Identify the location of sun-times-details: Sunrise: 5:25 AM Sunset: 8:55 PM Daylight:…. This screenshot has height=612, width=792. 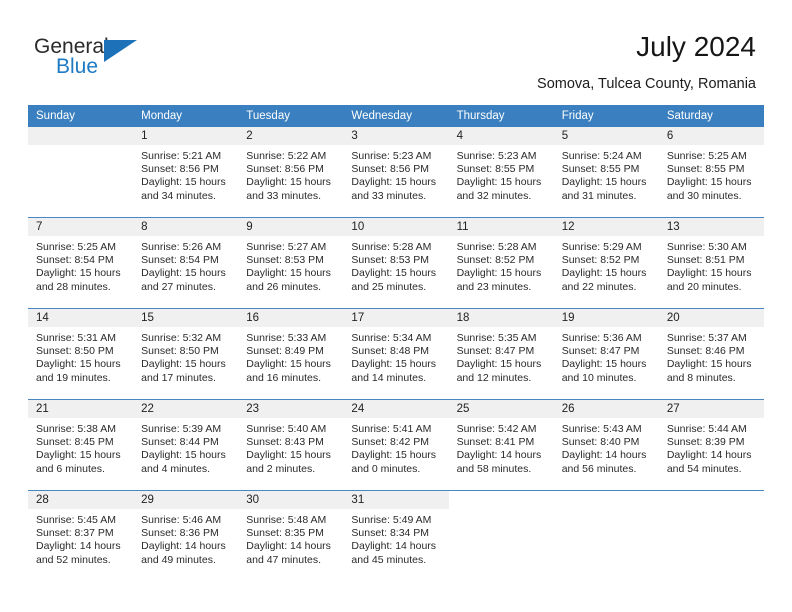
(711, 174).